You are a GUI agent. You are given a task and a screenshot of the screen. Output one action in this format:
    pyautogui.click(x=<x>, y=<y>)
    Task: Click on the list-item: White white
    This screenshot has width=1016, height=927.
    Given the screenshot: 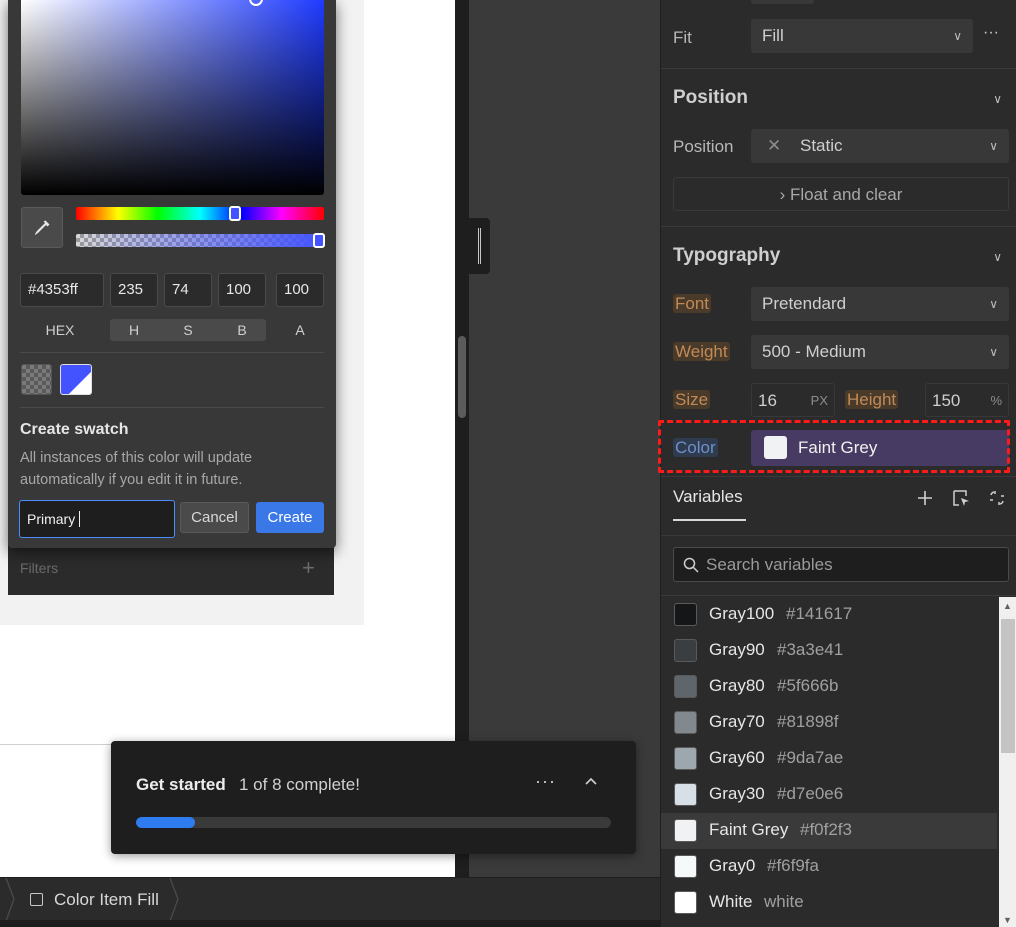 What is the action you would take?
    pyautogui.click(x=829, y=903)
    